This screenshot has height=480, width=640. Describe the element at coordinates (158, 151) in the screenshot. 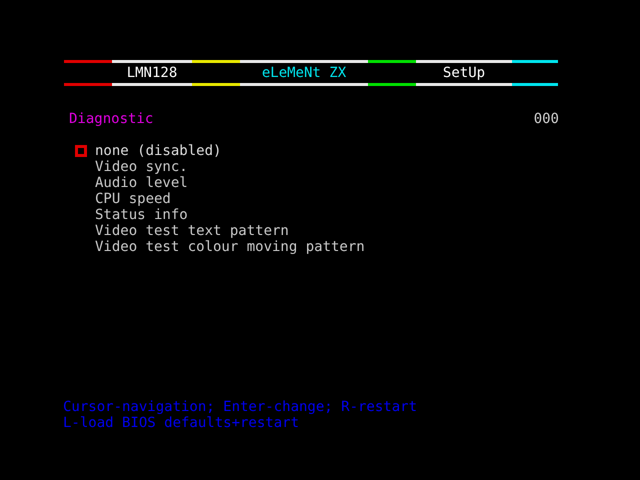

I see `menu-option: none (disabled)` at that location.